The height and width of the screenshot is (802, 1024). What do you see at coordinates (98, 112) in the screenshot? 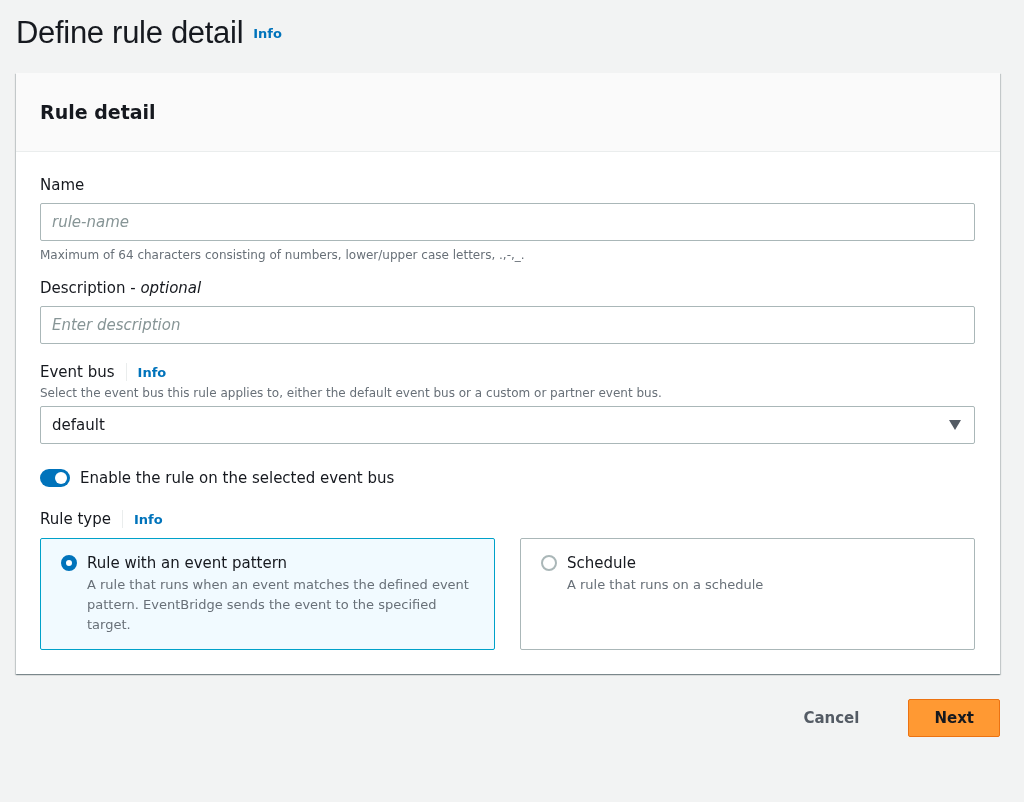
I see `panel-title: Rule detail` at bounding box center [98, 112].